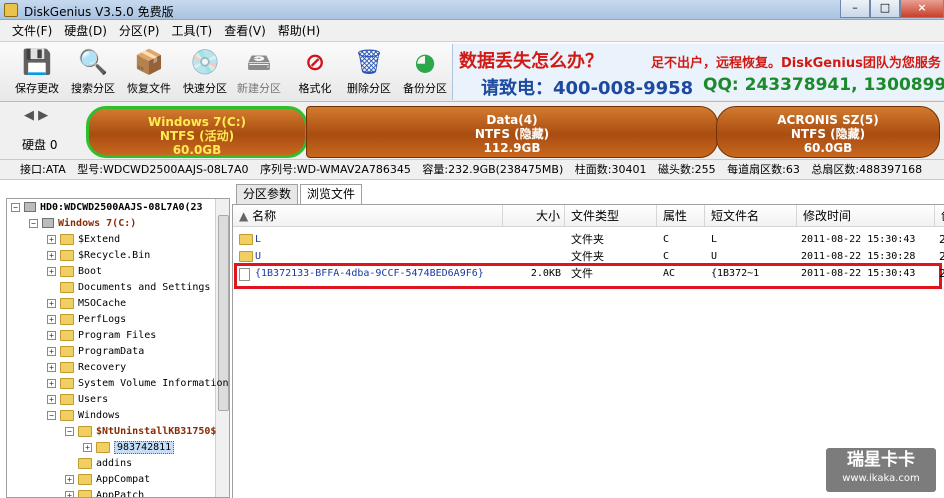 The width and height of the screenshot is (944, 498). What do you see at coordinates (681, 216) in the screenshot?
I see `column-header-attributes: 属性` at bounding box center [681, 216].